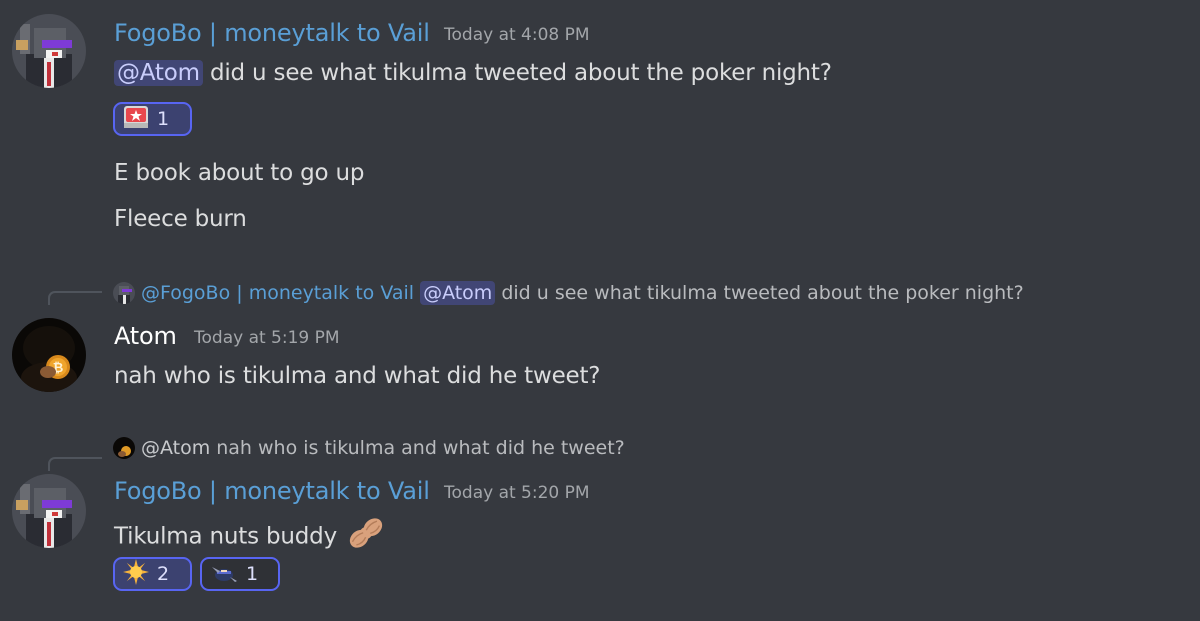  I want to click on rotating-light-icon, so click(136, 119).